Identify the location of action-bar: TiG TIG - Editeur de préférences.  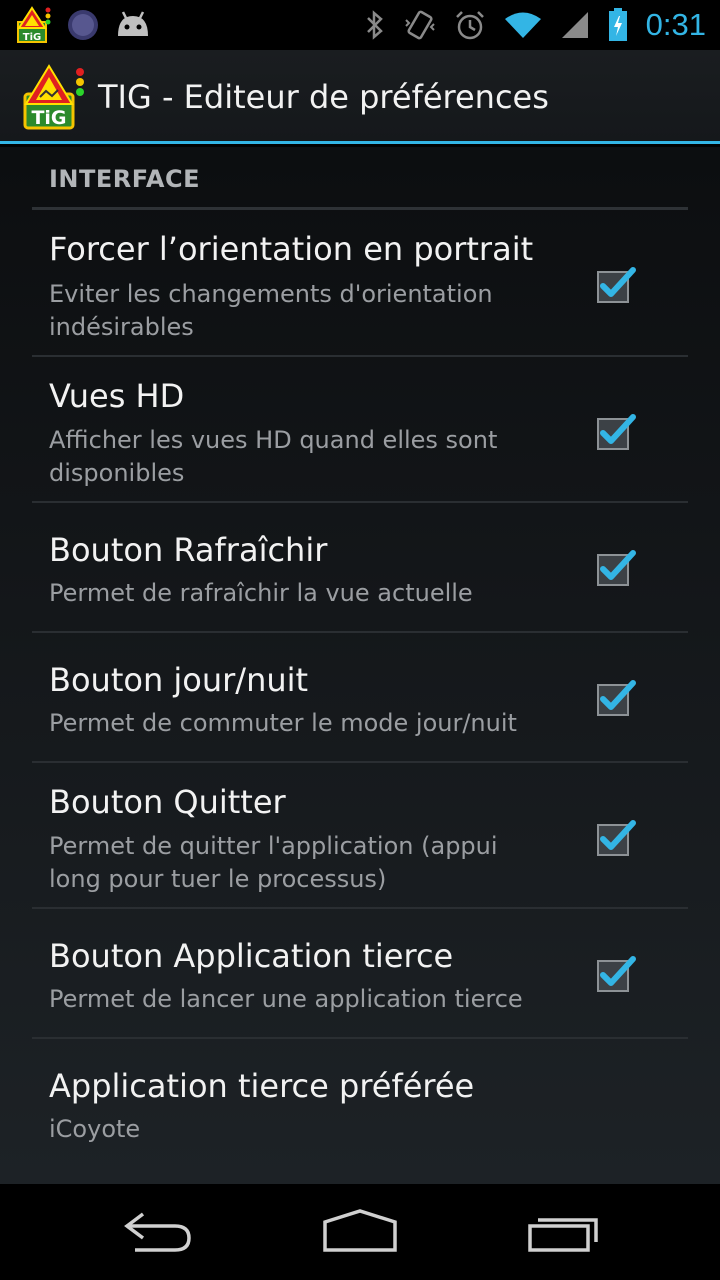
(360, 97).